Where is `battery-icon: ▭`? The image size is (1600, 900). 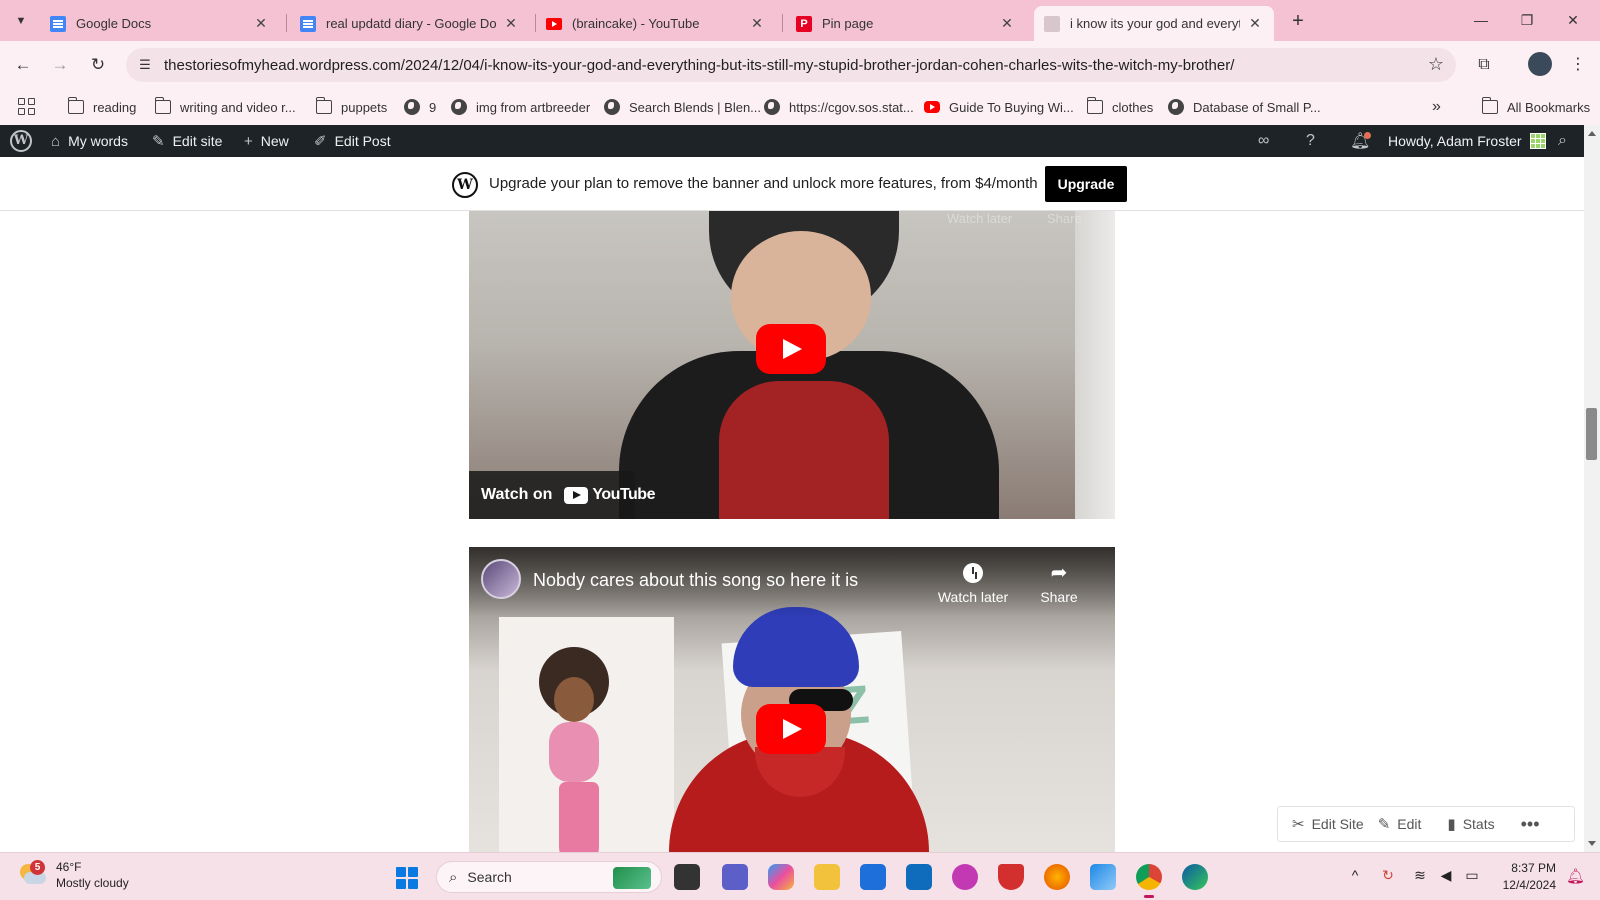
battery-icon: ▭ is located at coordinates (1472, 875).